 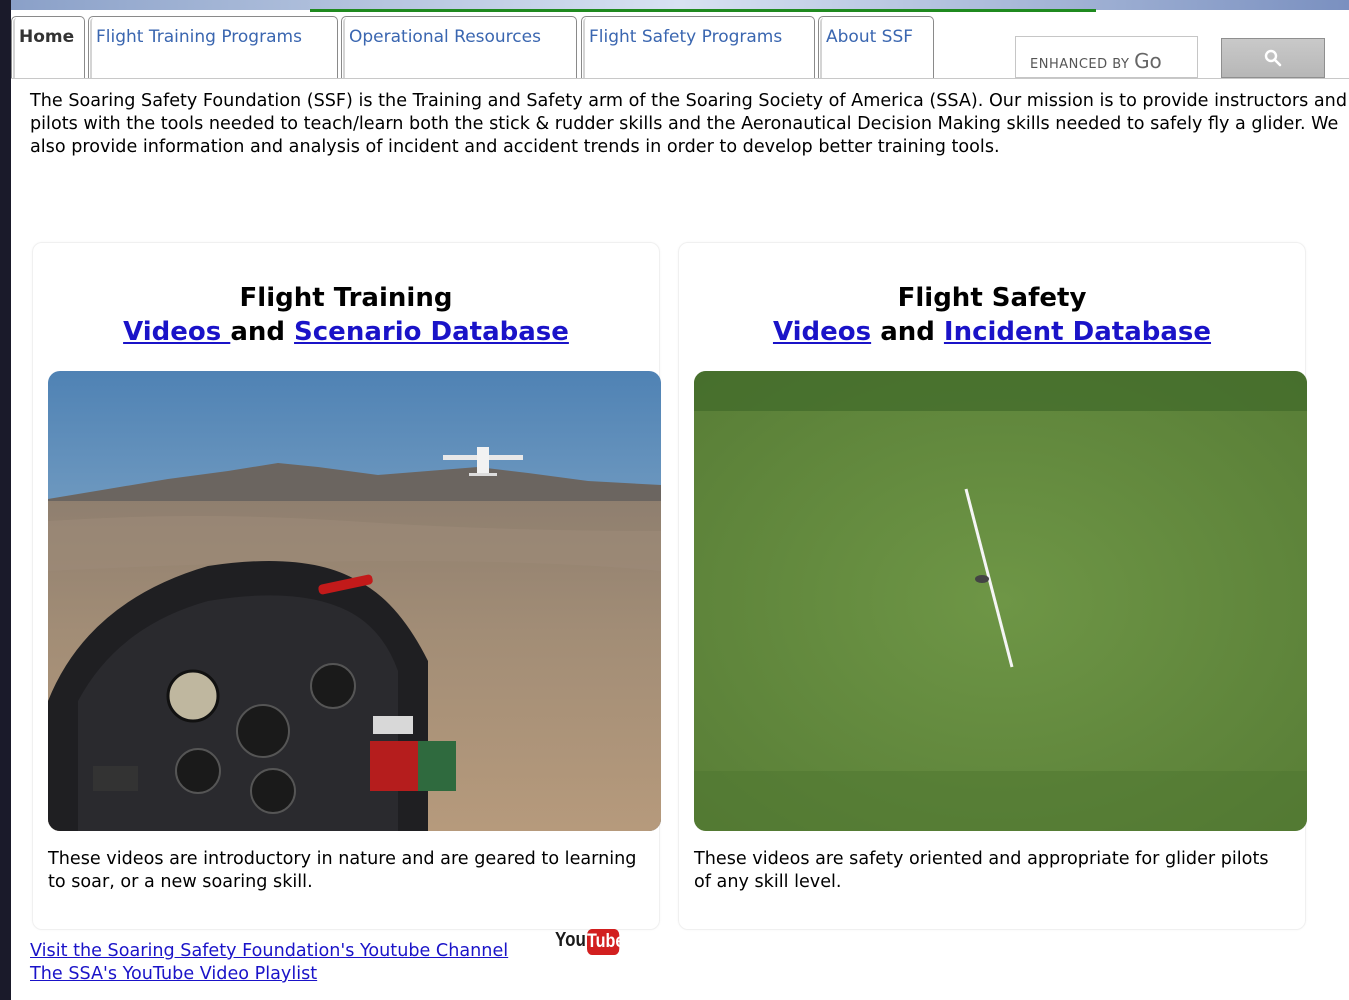 I want to click on tab-flight-training-programs: Flight Training Programs, so click(x=213, y=47).